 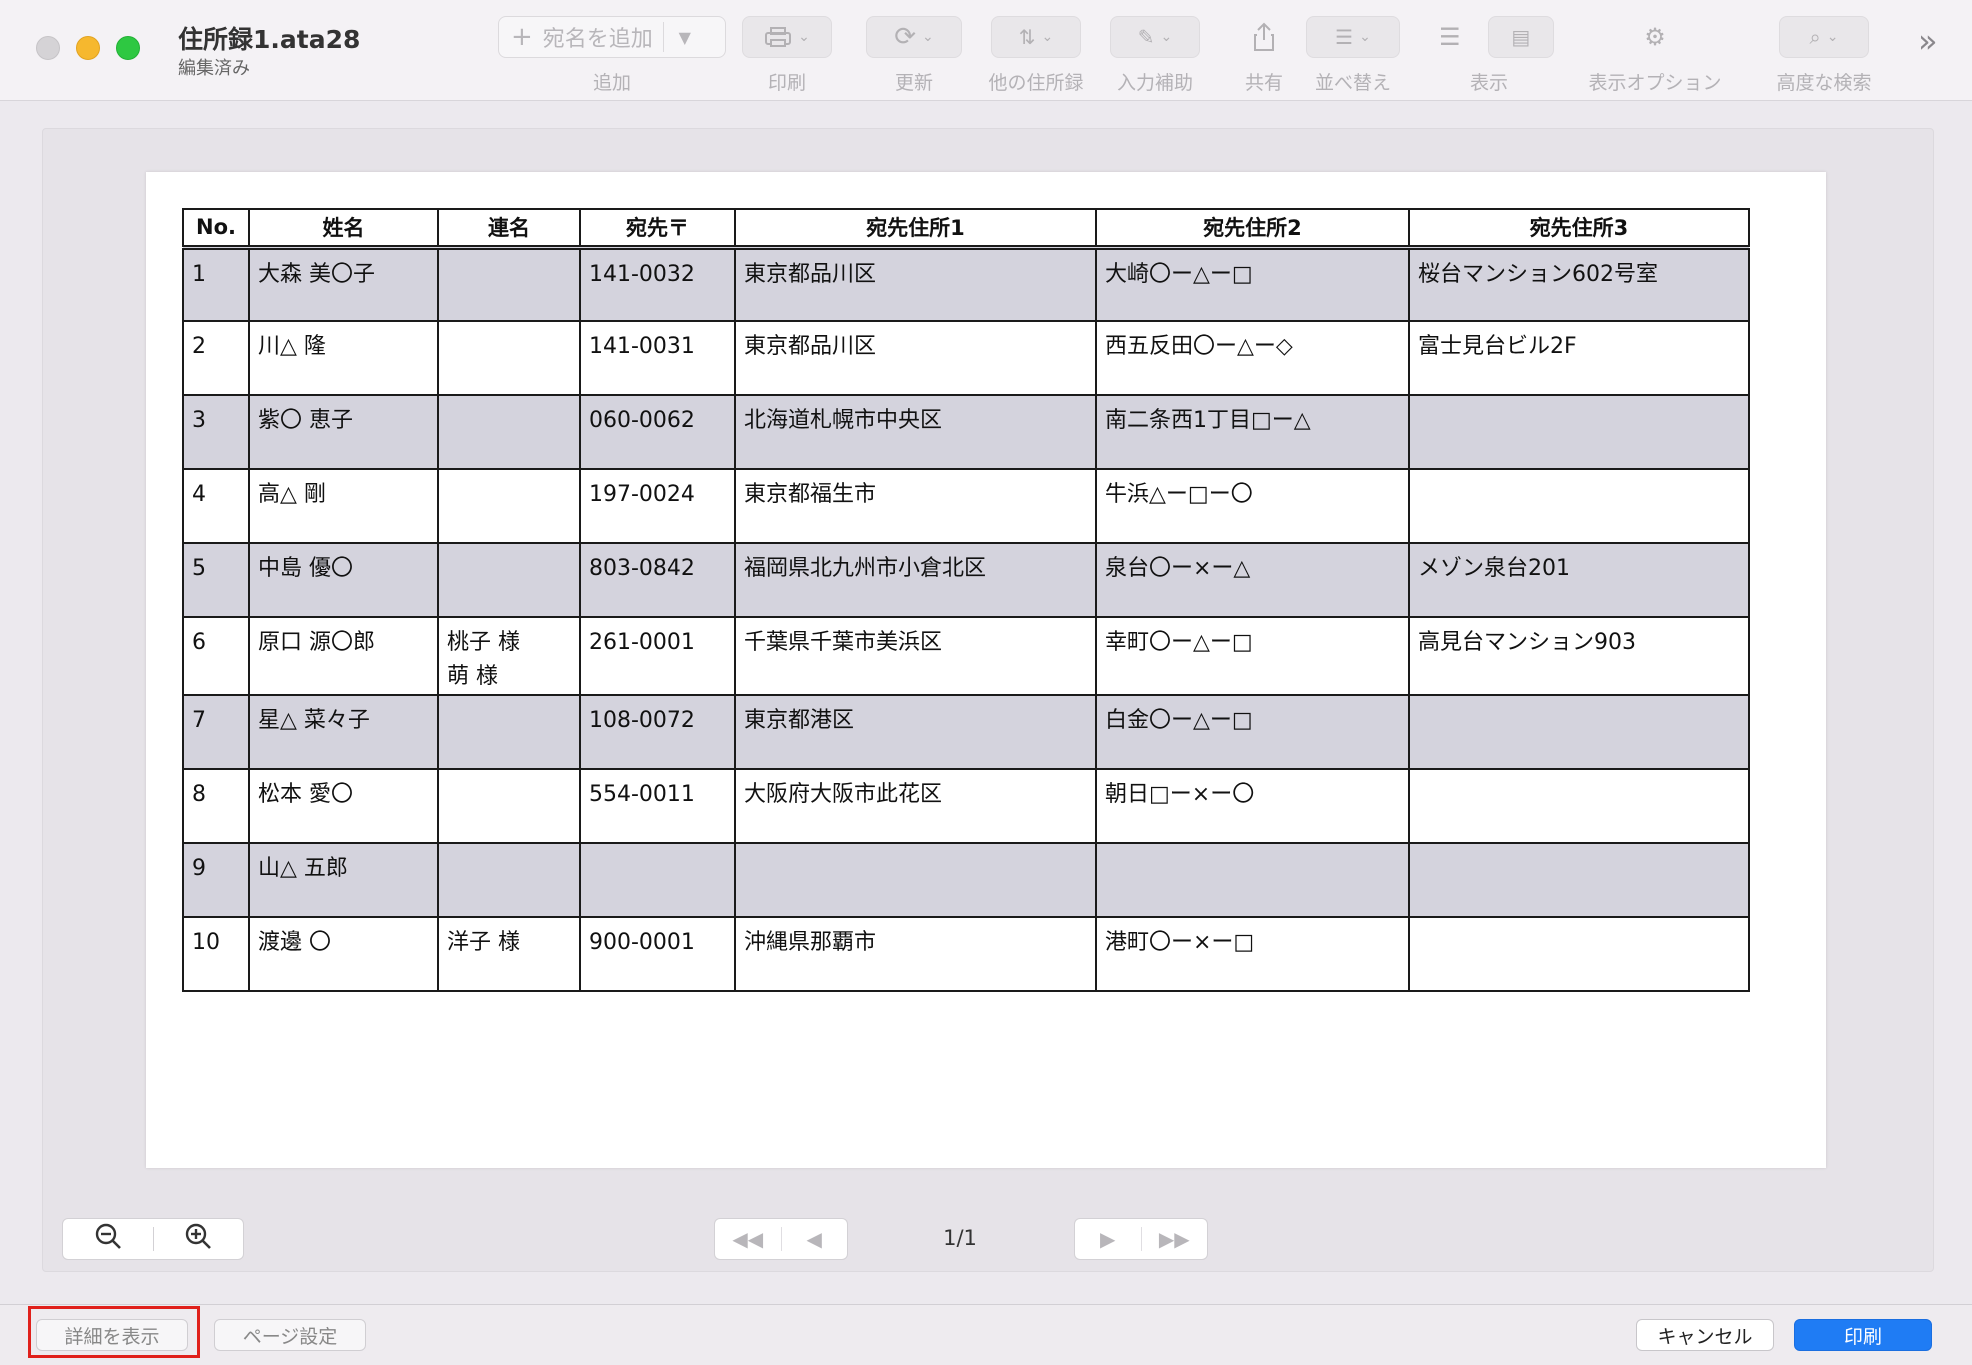 I want to click on cell-zip: 141-0031, so click(x=657, y=358).